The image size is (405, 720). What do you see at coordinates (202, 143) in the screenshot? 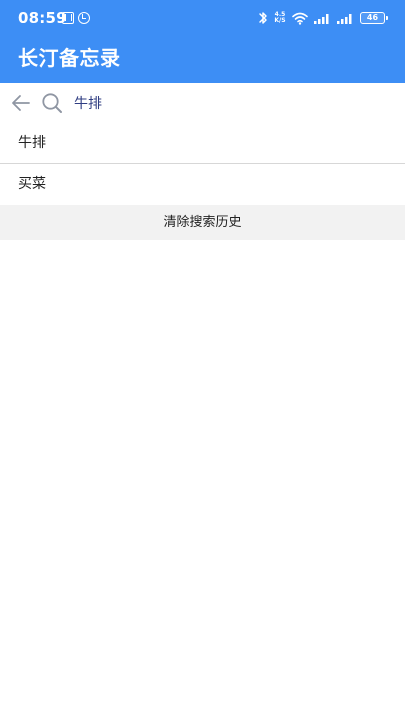
I see `history-item: 牛排` at bounding box center [202, 143].